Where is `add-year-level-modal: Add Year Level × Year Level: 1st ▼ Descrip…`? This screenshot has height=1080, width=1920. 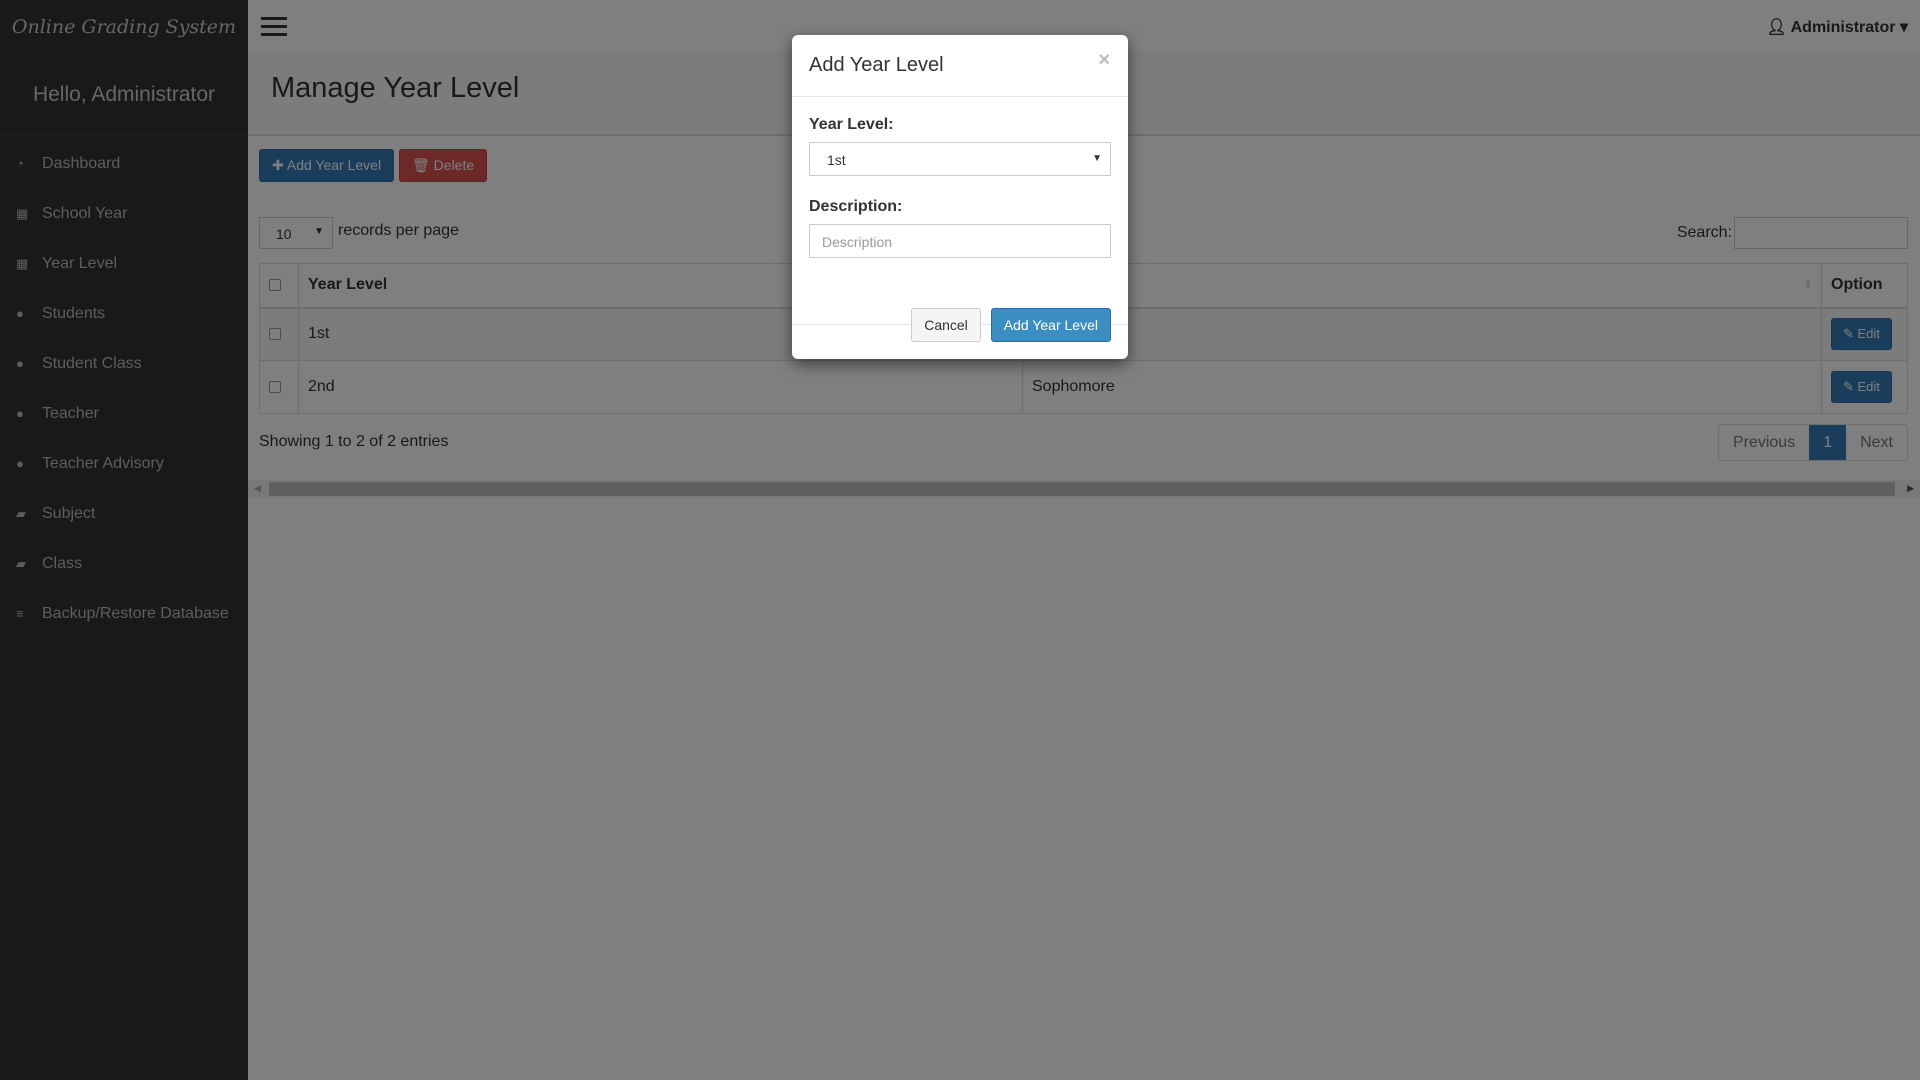 add-year-level-modal: Add Year Level × Year Level: 1st ▼ Descrip… is located at coordinates (960, 197).